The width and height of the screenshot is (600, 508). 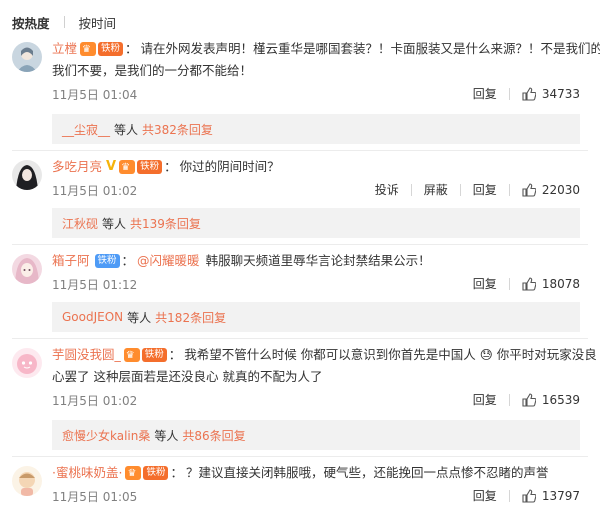 What do you see at coordinates (318, 260) in the screenshot?
I see `comment-text: 韩服聊天频道里辱华言论封禁结果公示！` at bounding box center [318, 260].